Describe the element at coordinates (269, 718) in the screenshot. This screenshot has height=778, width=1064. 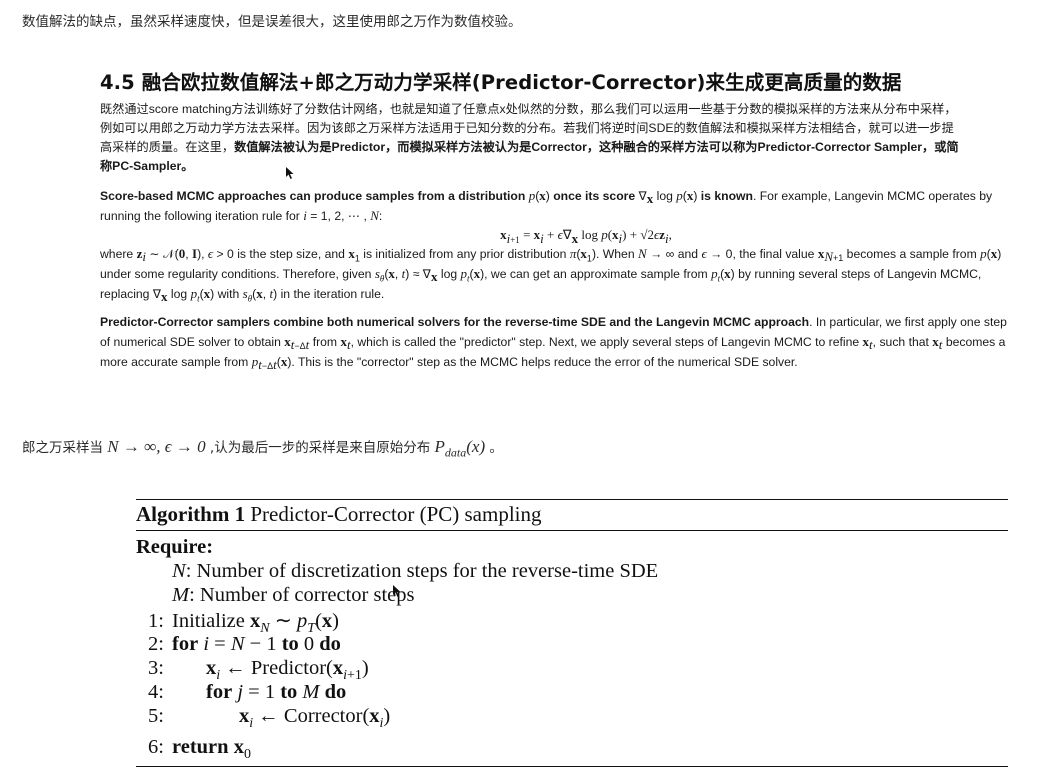
I see `algo-step-5: 5: xi ← Corrector(xi)` at that location.